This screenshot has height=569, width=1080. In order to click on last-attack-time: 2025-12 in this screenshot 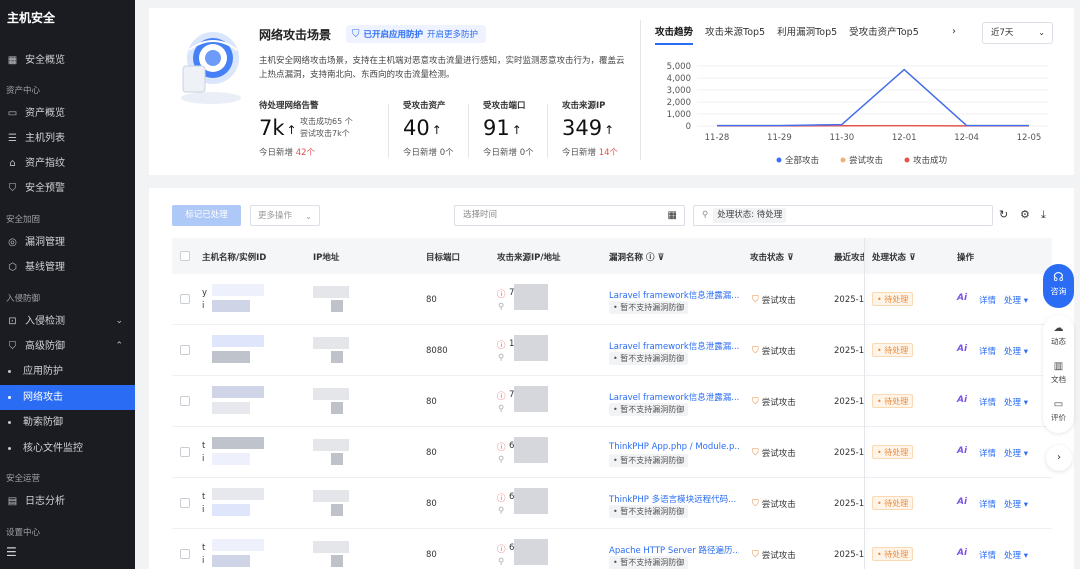, I will do `click(849, 300)`.